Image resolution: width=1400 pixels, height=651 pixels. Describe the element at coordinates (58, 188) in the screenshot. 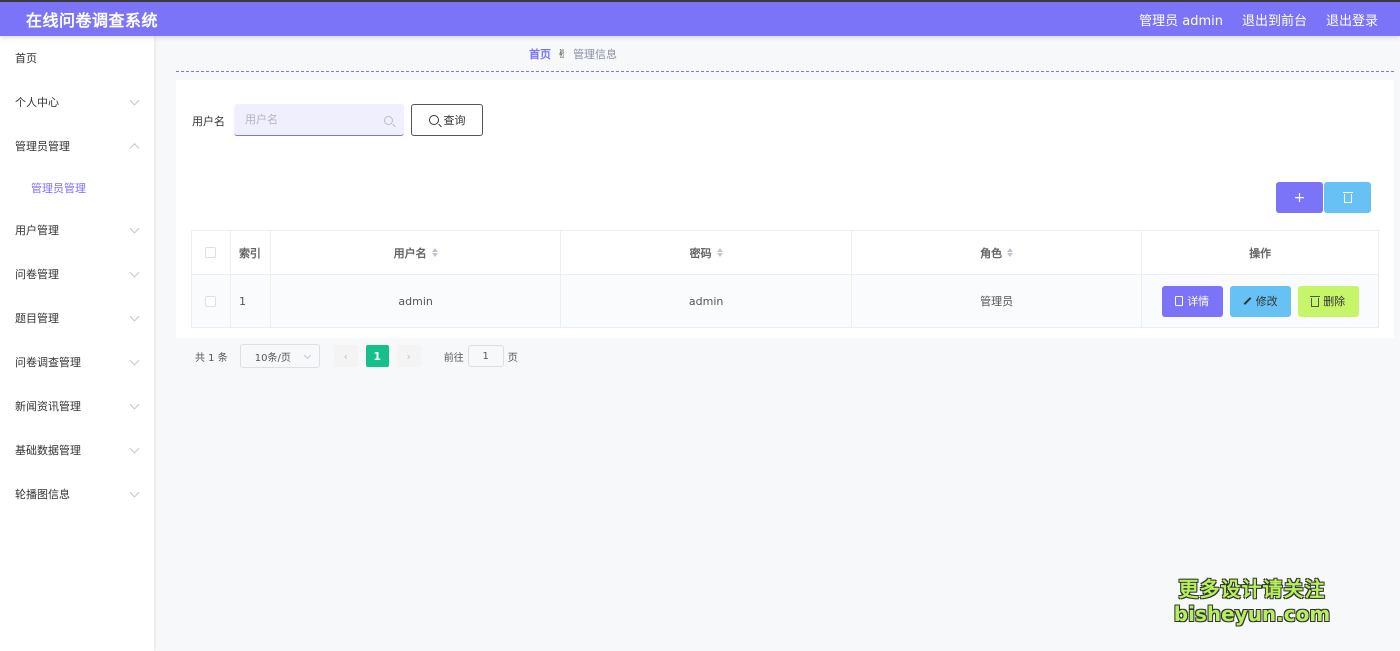

I see `sidebar-subitem-label: 管理员管理` at that location.